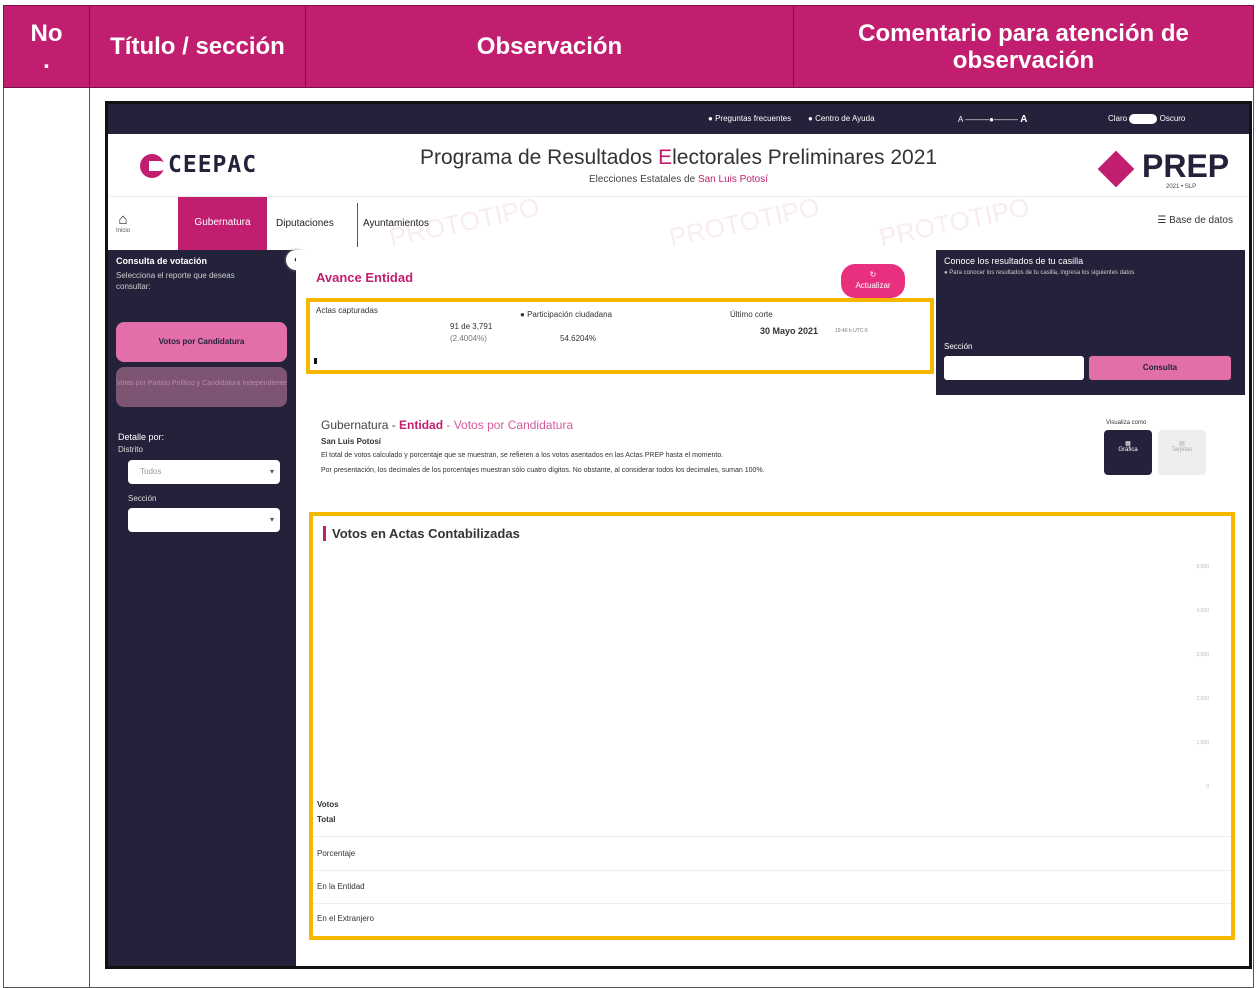 The width and height of the screenshot is (1256, 988). I want to click on corte-time: 19:40 h UTC-5, so click(851, 331).